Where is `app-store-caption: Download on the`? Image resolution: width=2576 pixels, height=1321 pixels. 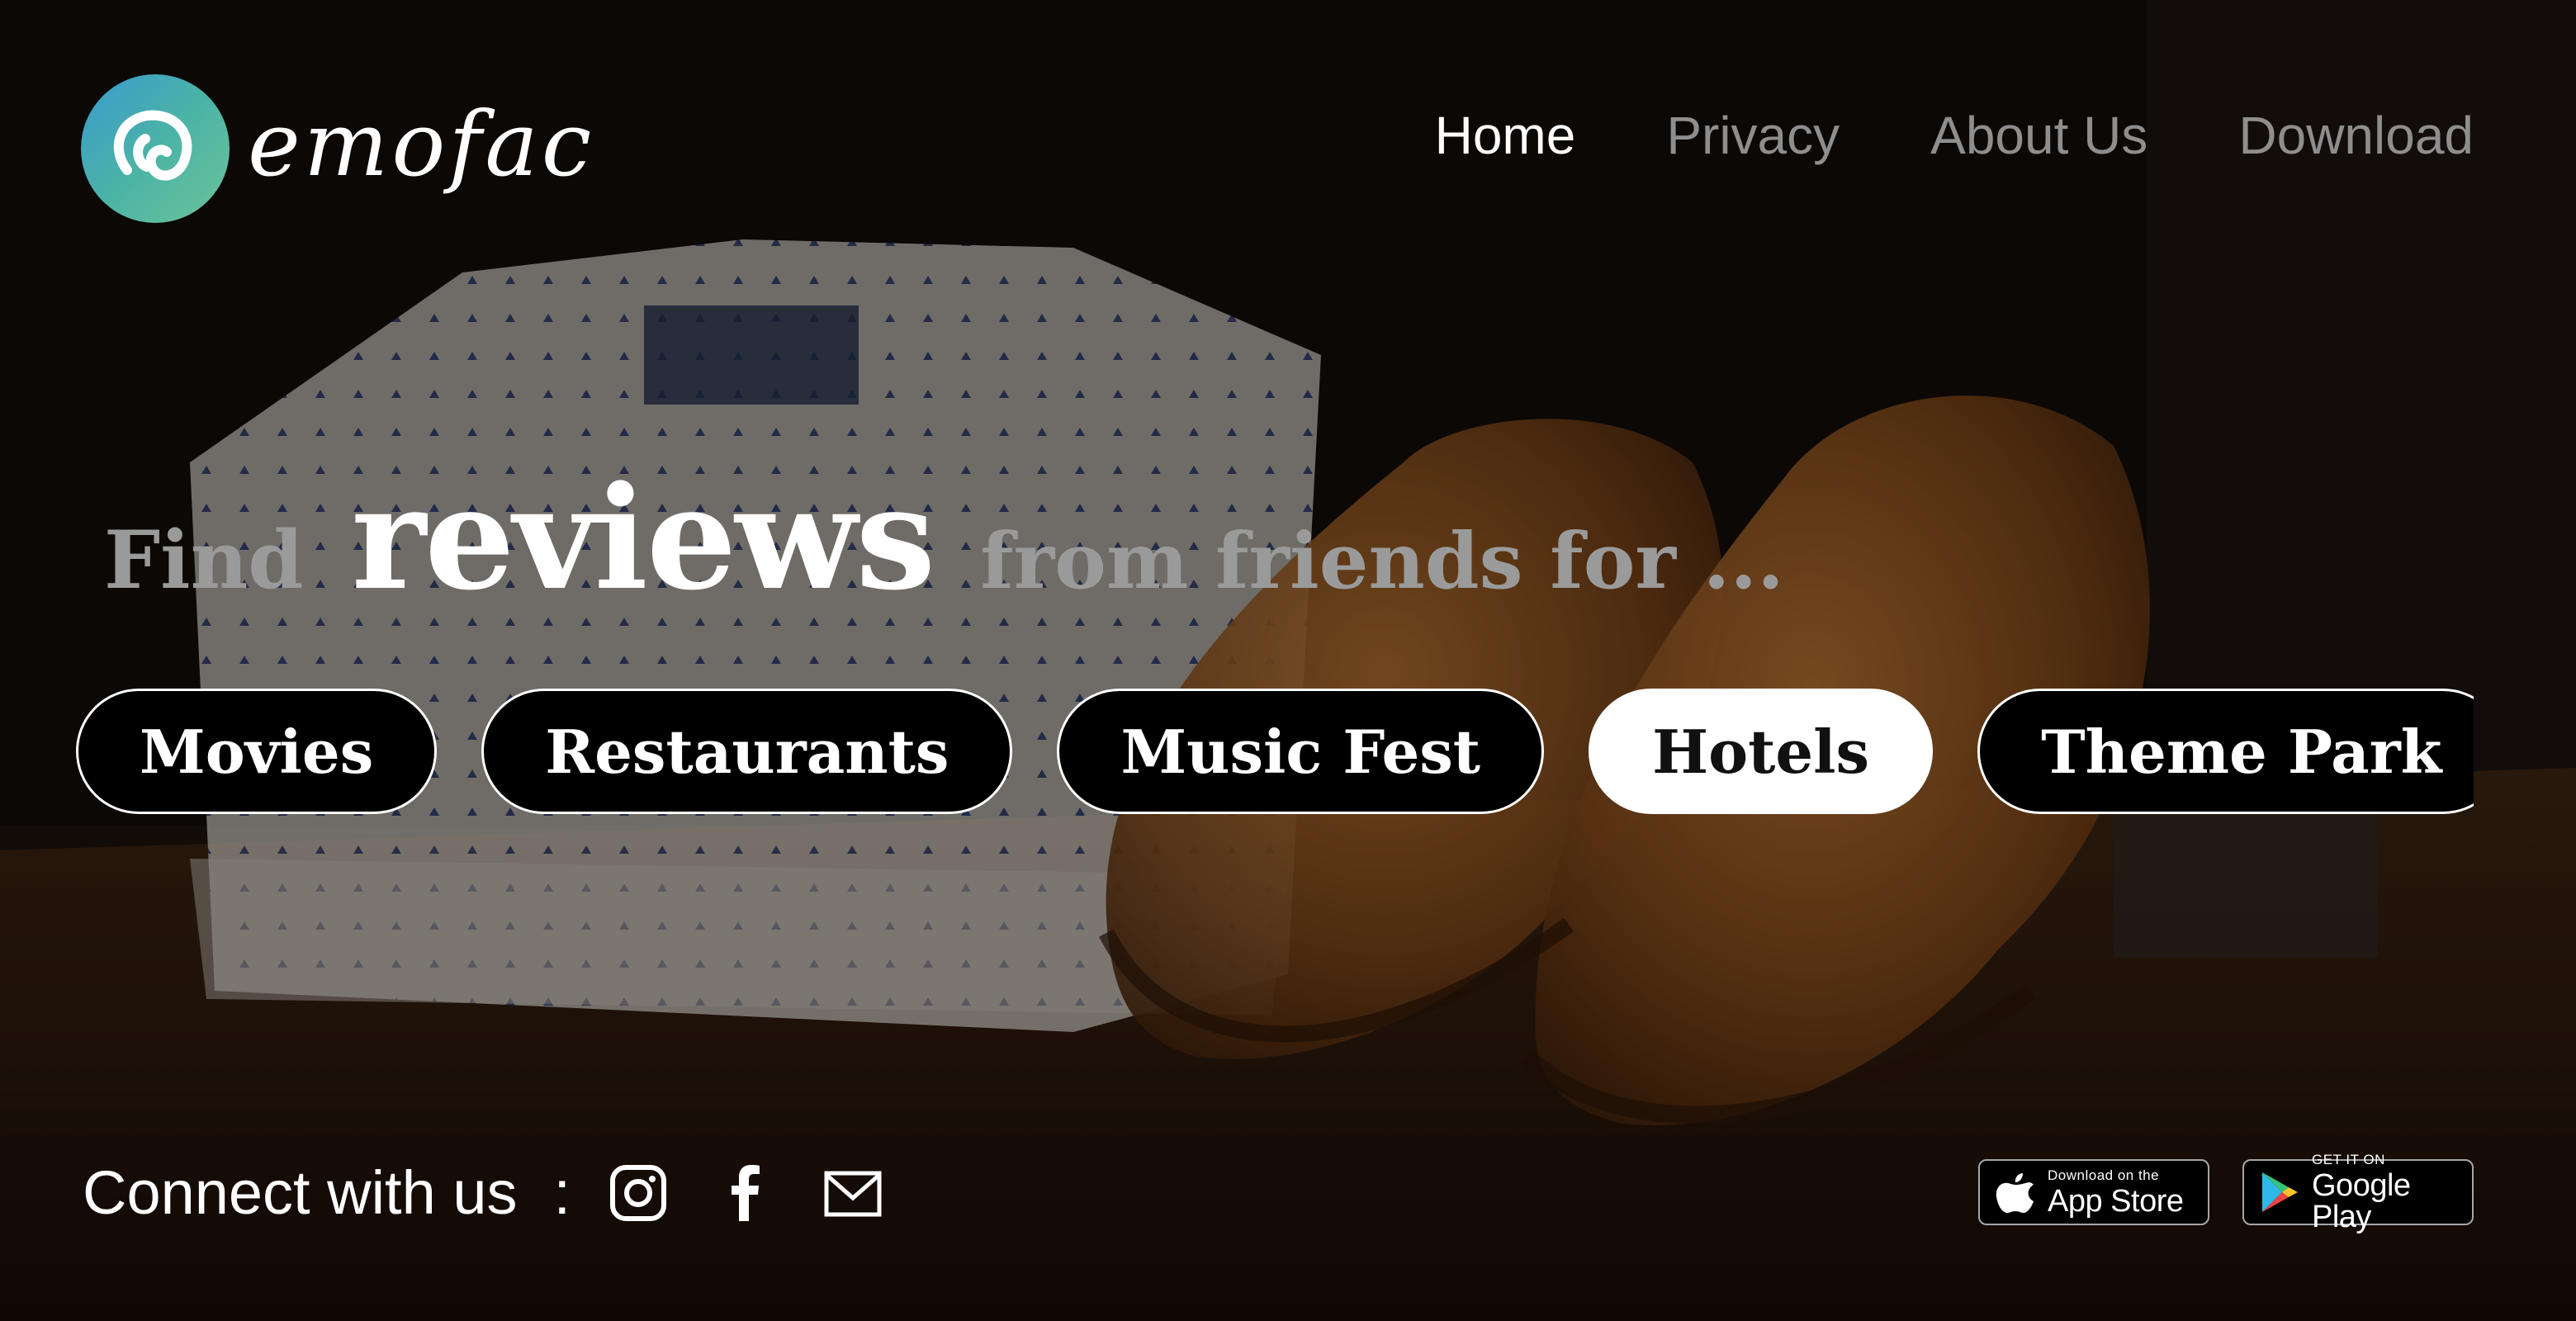 app-store-caption: Download on the is located at coordinates (2104, 1175).